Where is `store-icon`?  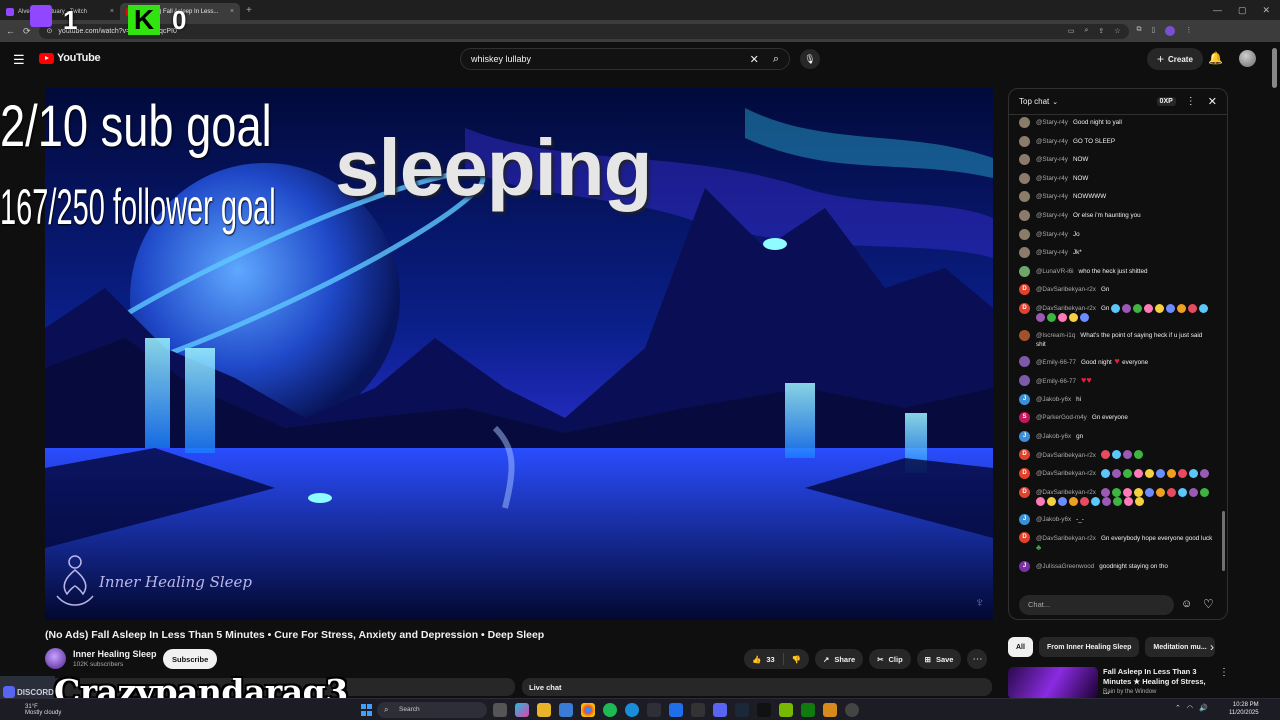 store-icon is located at coordinates (566, 710).